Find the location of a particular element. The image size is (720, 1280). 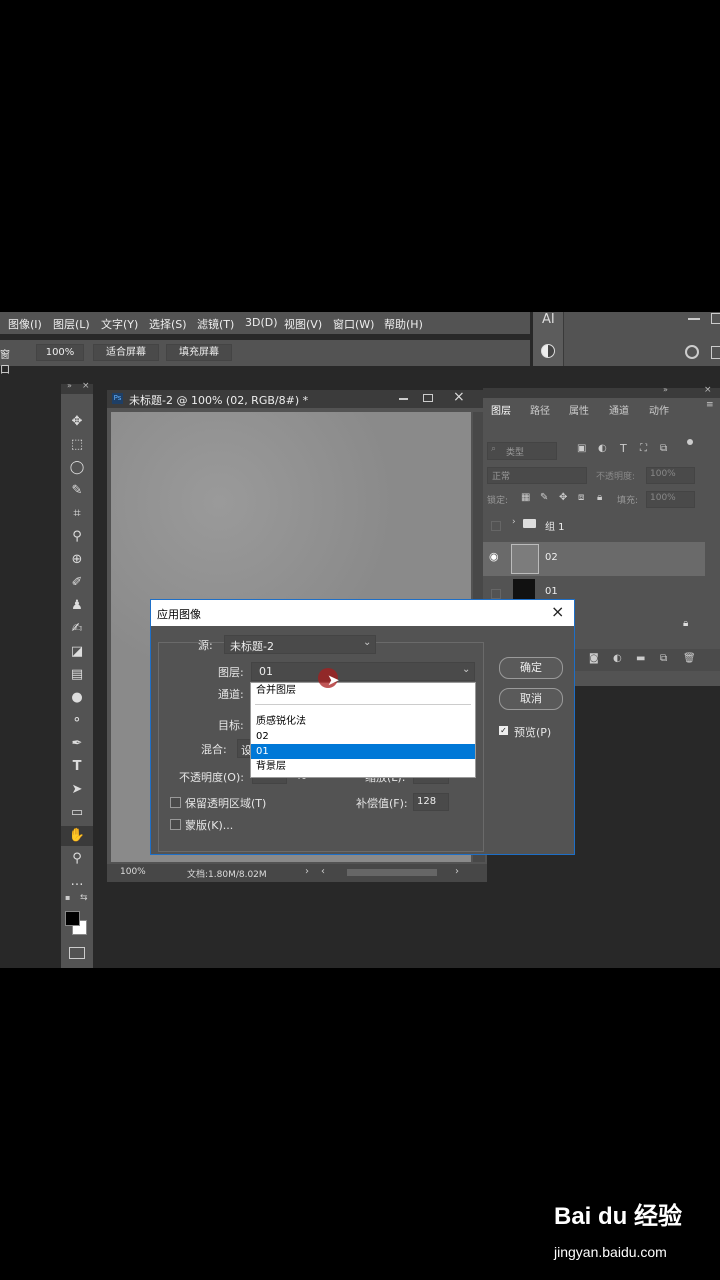

lock-transparent-icon: ▦ is located at coordinates (525, 497).